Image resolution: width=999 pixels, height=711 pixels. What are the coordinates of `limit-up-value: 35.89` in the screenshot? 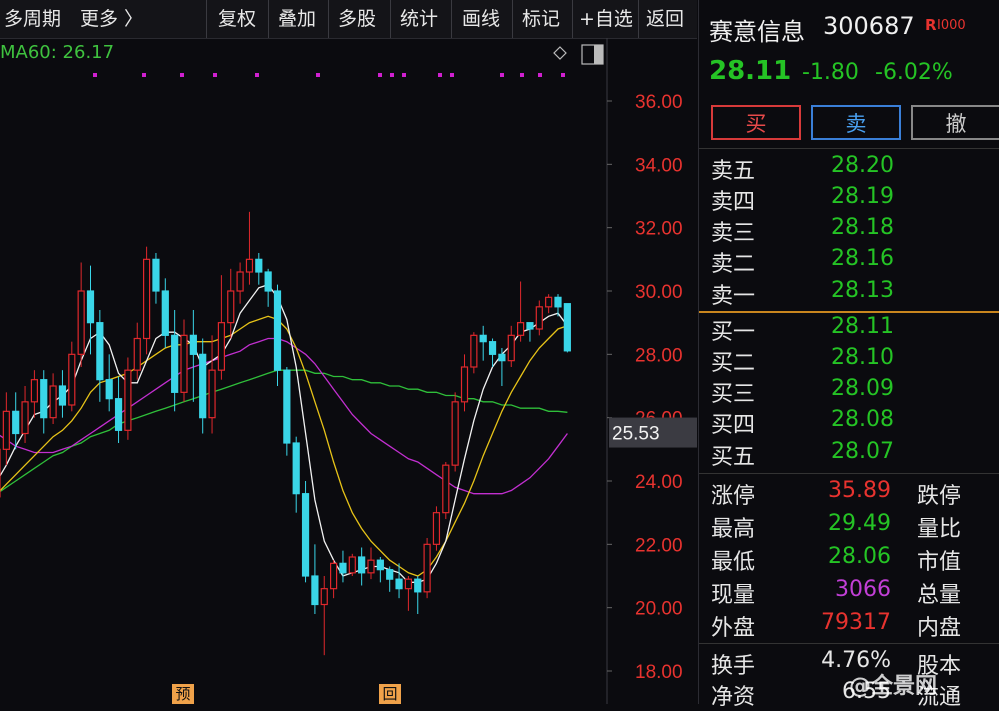 It's located at (859, 490).